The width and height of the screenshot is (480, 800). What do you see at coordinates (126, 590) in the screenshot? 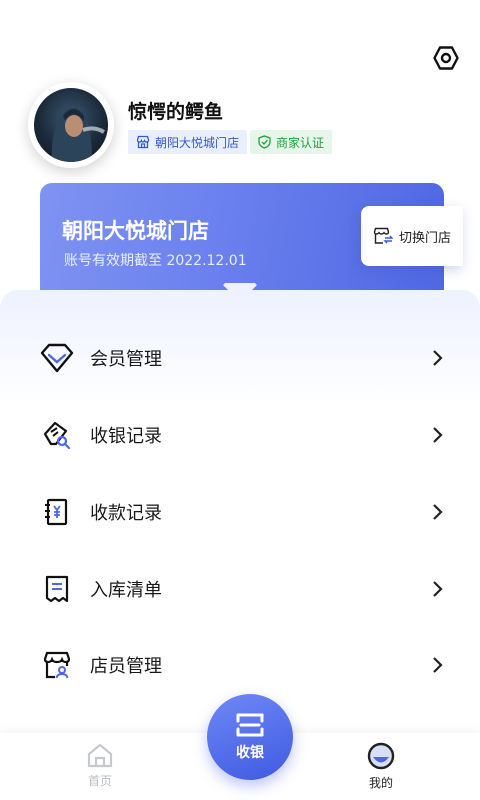
I see `menu-item-label: 入库清单` at bounding box center [126, 590].